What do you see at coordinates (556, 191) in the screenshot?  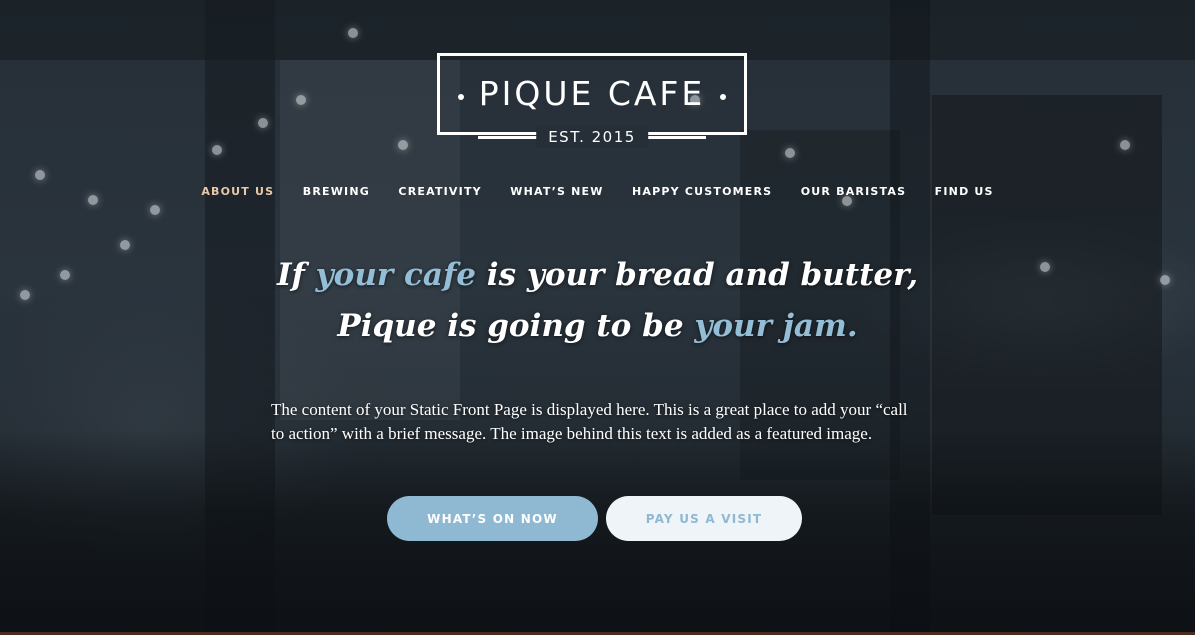 I see `nav-item-whats-new: WHAT’S NEW` at bounding box center [556, 191].